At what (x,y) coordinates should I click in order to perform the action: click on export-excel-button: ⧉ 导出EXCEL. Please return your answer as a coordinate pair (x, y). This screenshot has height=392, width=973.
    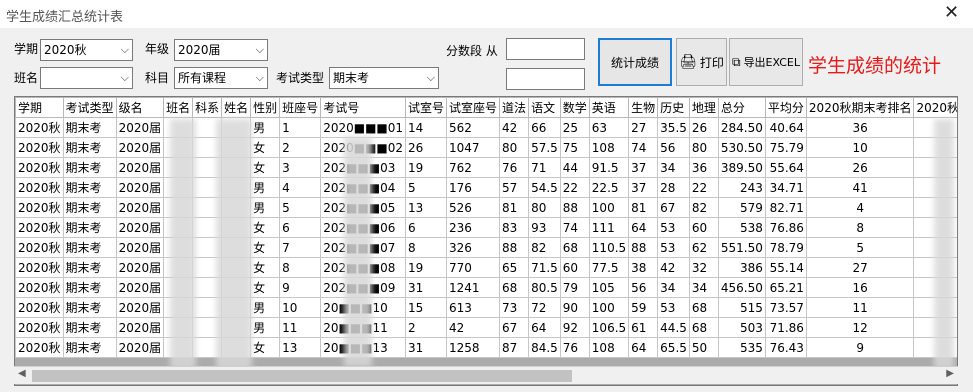
    Looking at the image, I should click on (766, 62).